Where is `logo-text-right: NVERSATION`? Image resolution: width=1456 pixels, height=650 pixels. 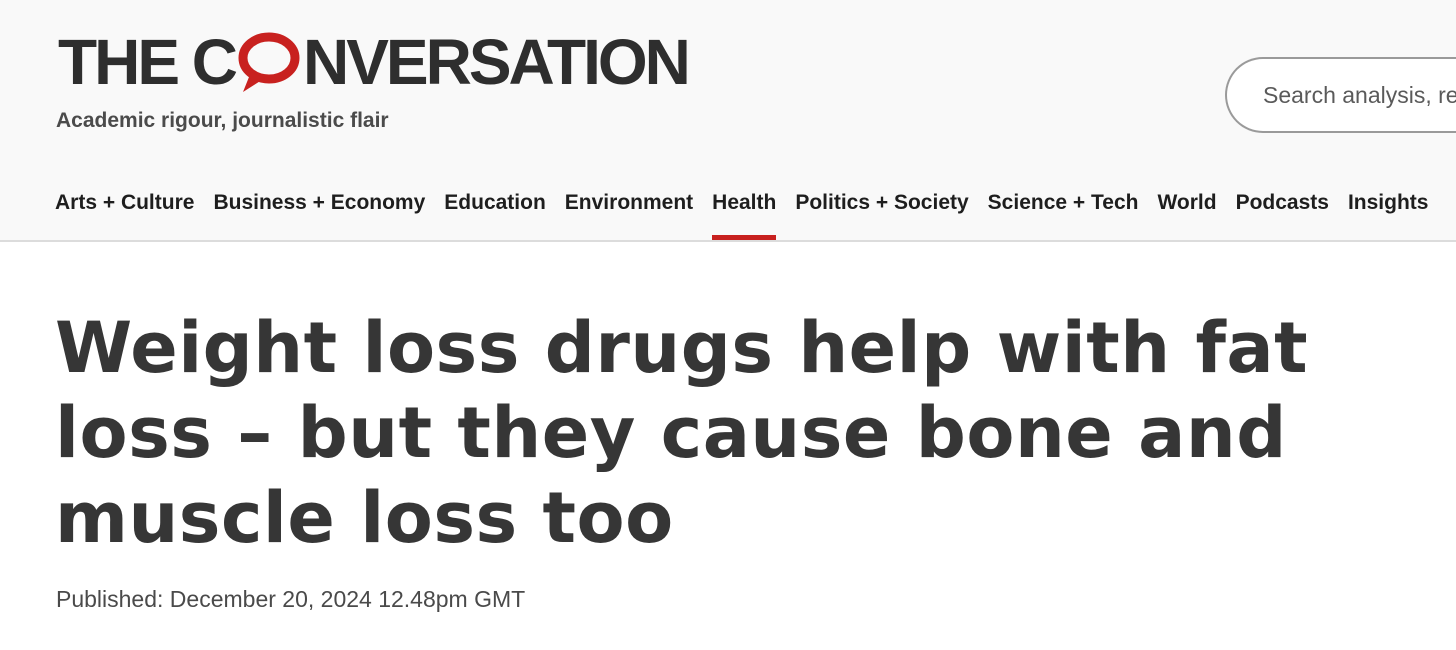 logo-text-right: NVERSATION is located at coordinates (497, 62).